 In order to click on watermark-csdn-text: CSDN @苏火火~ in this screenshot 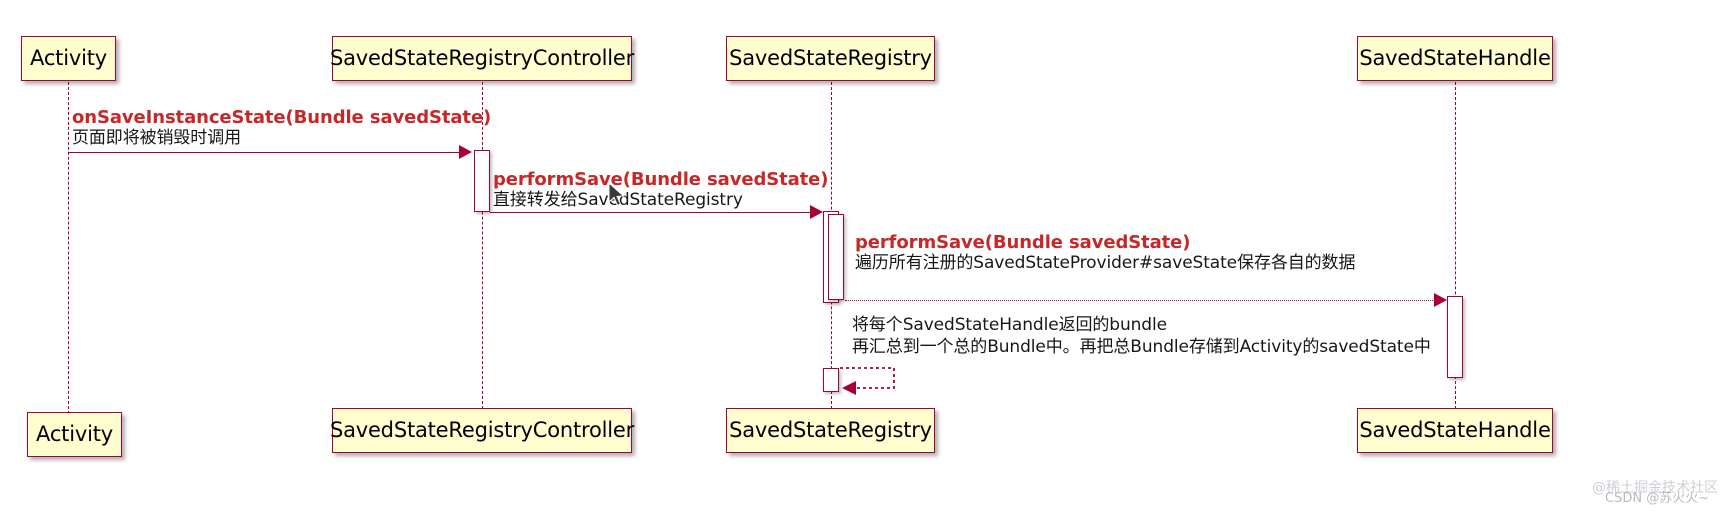, I will do `click(1657, 498)`.